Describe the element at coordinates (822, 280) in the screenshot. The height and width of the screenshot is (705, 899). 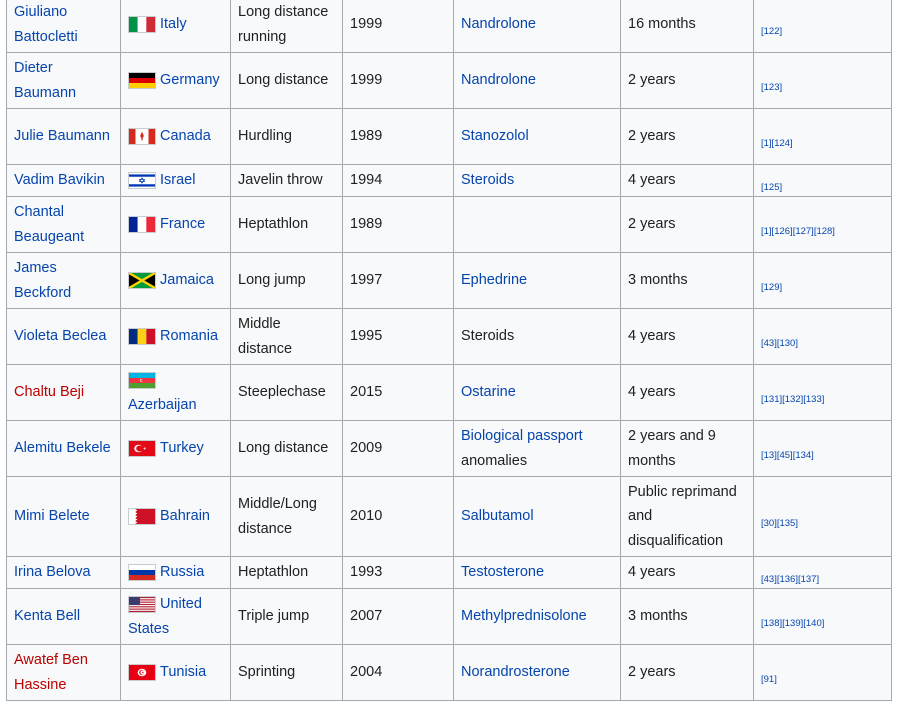
I see `references-cell: [129]` at that location.